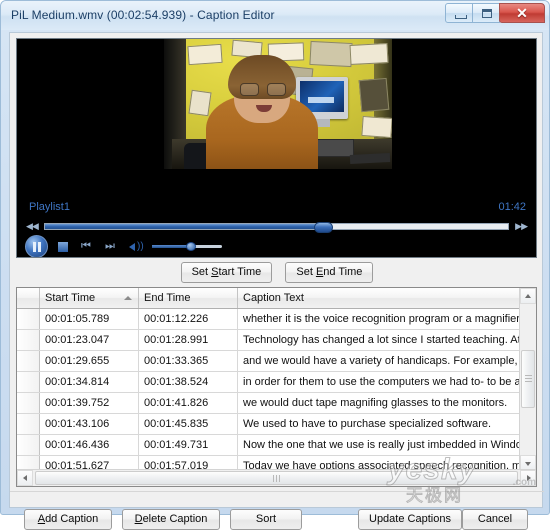 This screenshot has width=550, height=530. Describe the element at coordinates (277, 272) in the screenshot. I see `set-time-toolbar: Set Start Time Set End Time` at that location.